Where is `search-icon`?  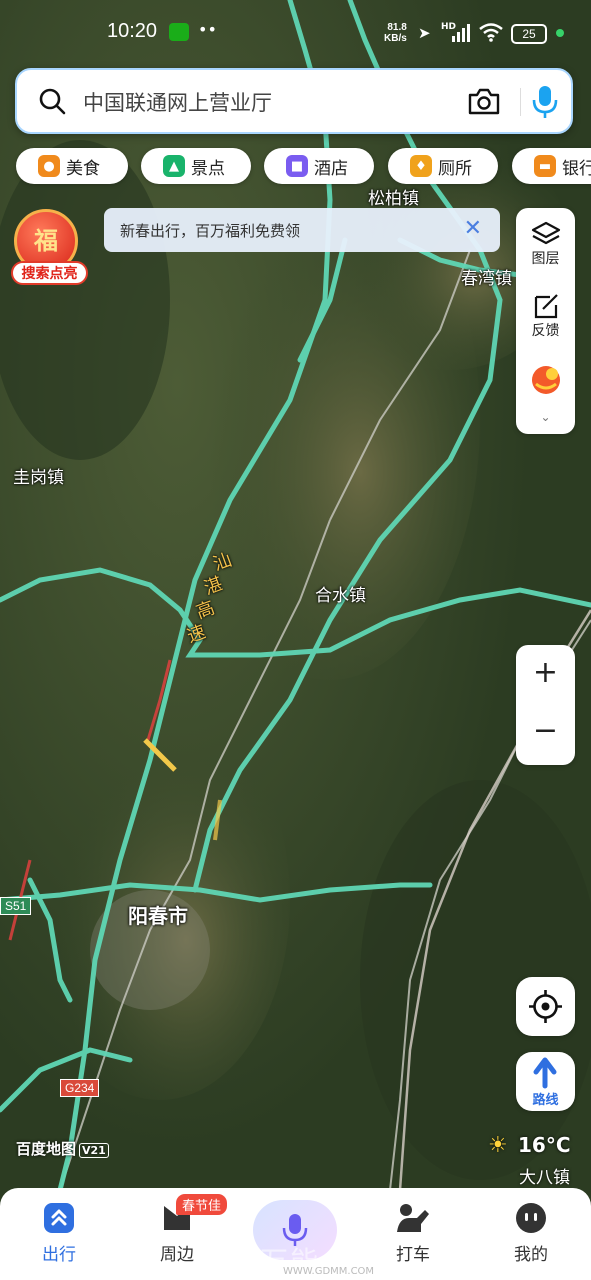
search-icon is located at coordinates (52, 101).